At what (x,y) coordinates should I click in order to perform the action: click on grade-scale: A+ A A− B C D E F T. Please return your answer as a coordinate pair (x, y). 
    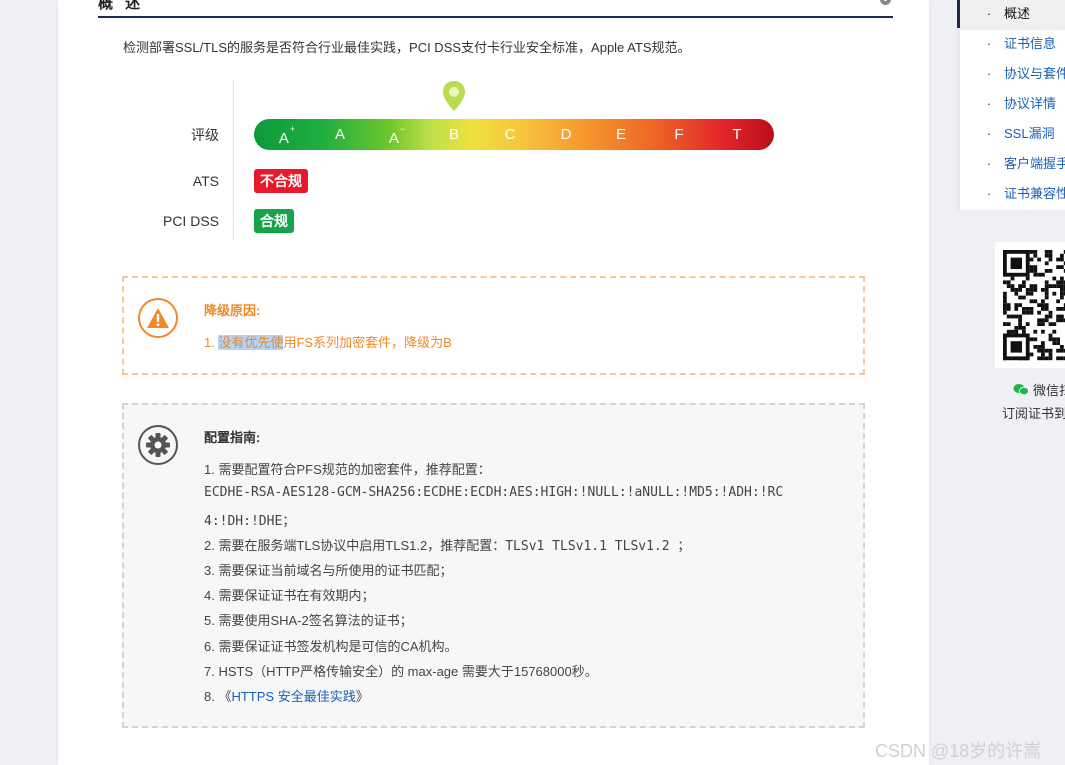
    Looking at the image, I should click on (514, 134).